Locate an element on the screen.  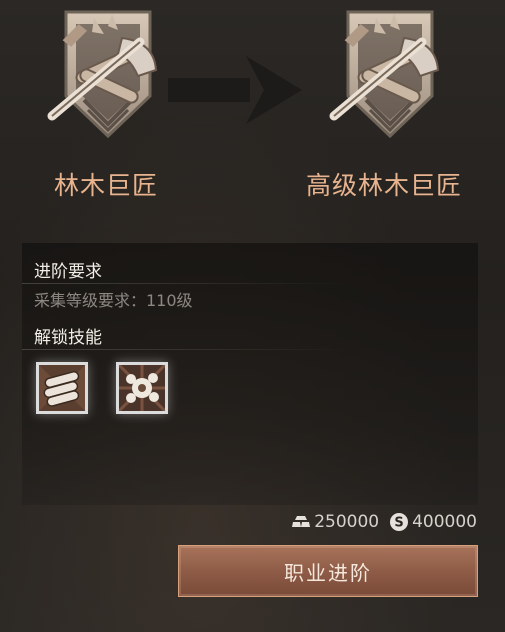
requirements-title: 进阶要求 is located at coordinates (68, 272).